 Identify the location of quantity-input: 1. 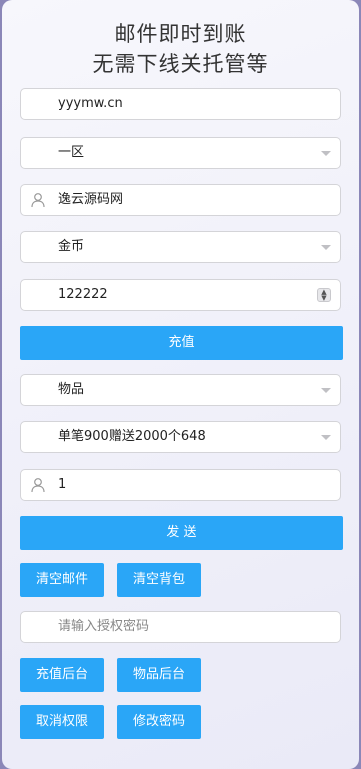
(180, 485).